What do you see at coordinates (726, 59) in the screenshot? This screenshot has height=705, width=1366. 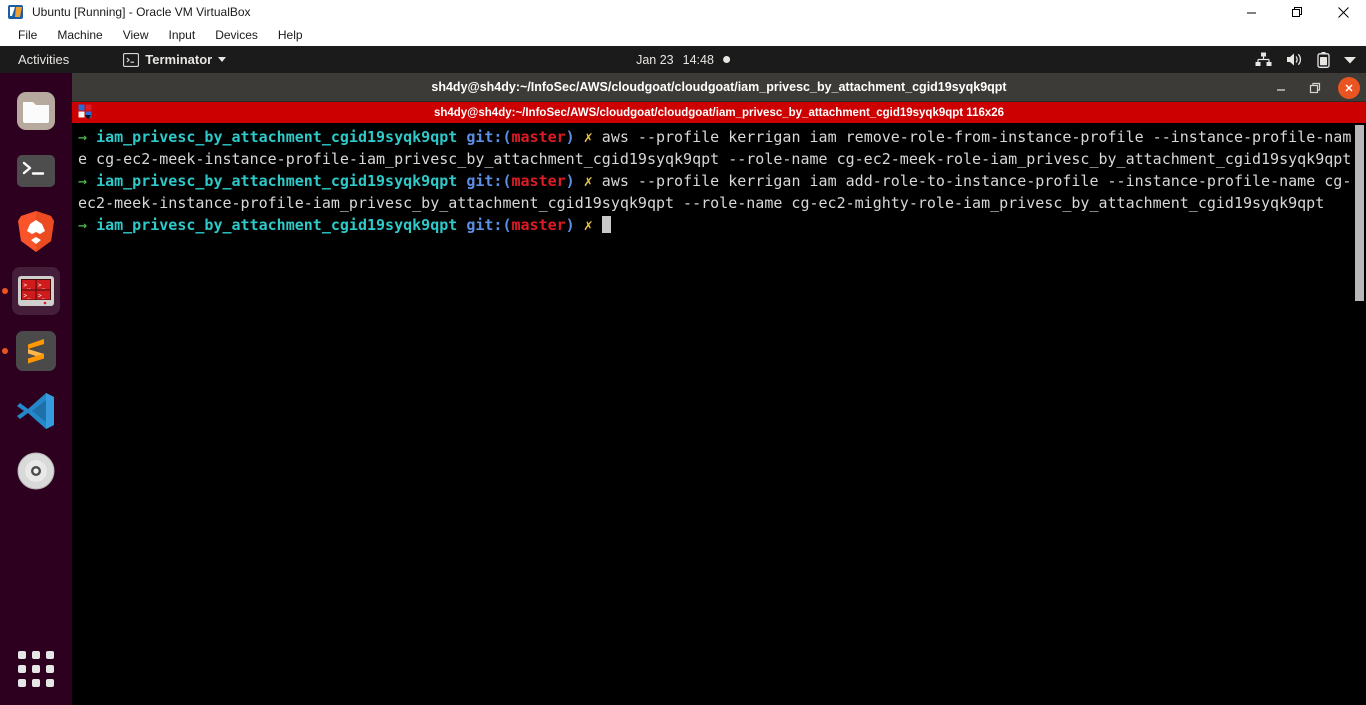 I see `notification-dot` at bounding box center [726, 59].